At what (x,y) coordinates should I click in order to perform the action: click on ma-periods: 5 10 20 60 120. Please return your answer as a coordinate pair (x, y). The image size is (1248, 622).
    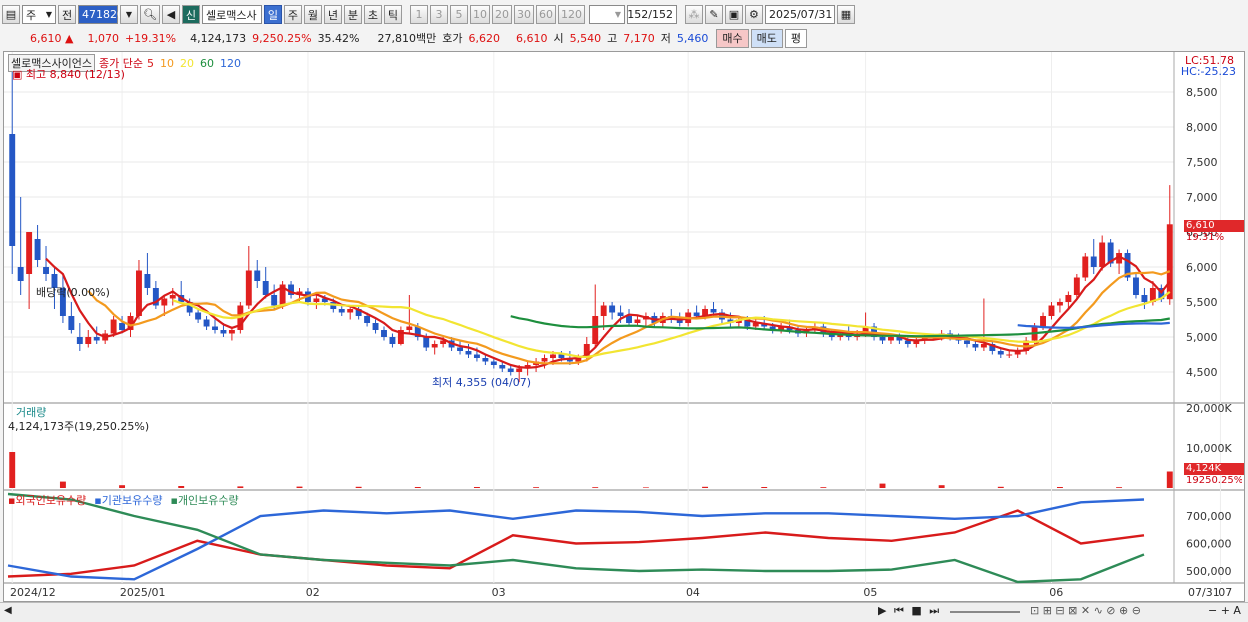
    Looking at the image, I should click on (197, 63).